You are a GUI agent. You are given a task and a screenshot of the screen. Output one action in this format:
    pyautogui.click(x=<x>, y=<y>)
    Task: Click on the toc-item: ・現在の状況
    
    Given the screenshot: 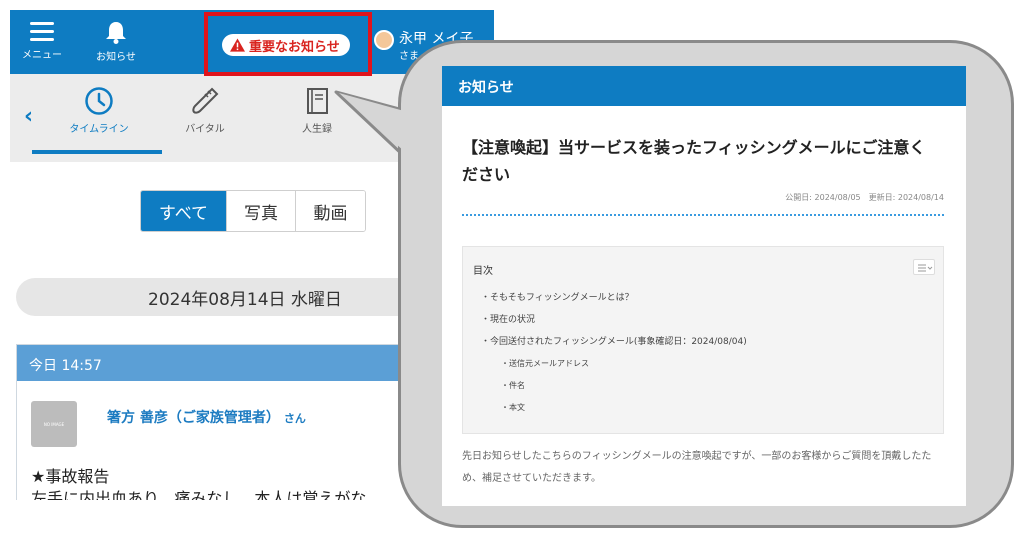 What is the action you would take?
    pyautogui.click(x=614, y=320)
    